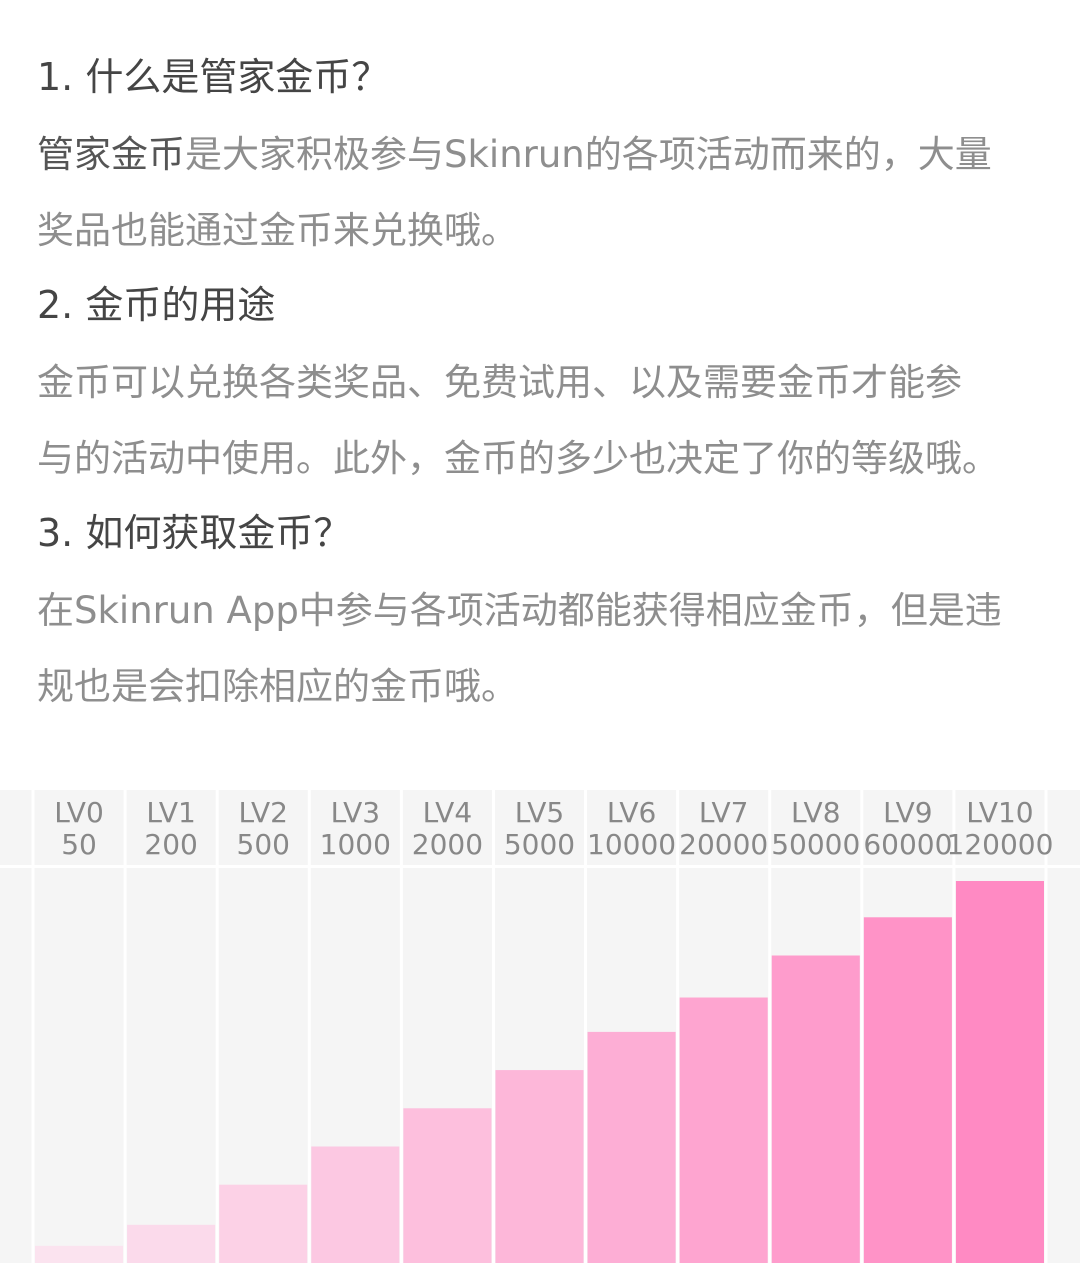 This screenshot has width=1080, height=1263. What do you see at coordinates (263, 812) in the screenshot?
I see `level-label: LV2` at bounding box center [263, 812].